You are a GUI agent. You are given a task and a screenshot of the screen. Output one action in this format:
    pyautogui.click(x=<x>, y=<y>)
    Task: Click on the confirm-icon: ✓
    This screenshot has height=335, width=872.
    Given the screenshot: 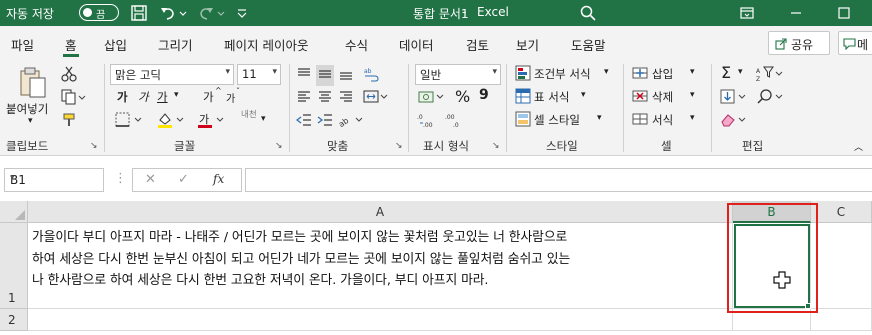 What is the action you would take?
    pyautogui.click(x=183, y=179)
    